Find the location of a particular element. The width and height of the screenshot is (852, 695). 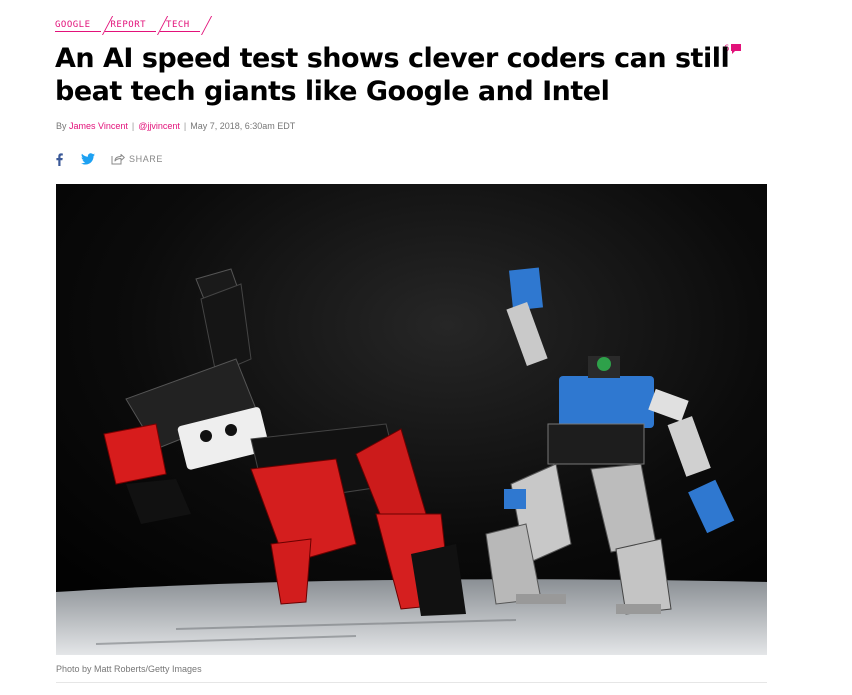

publish-date: May 7, 2018, 6:30am EDT is located at coordinates (243, 126).